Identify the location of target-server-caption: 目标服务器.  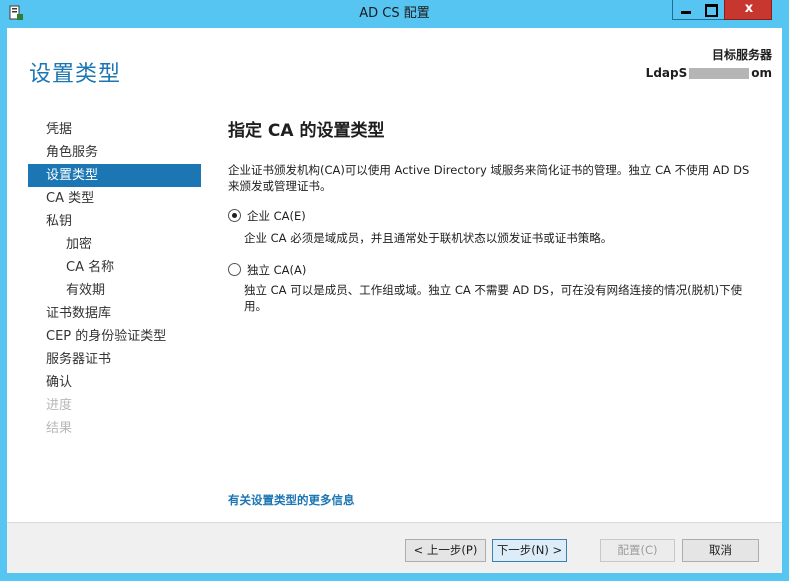
(741, 55).